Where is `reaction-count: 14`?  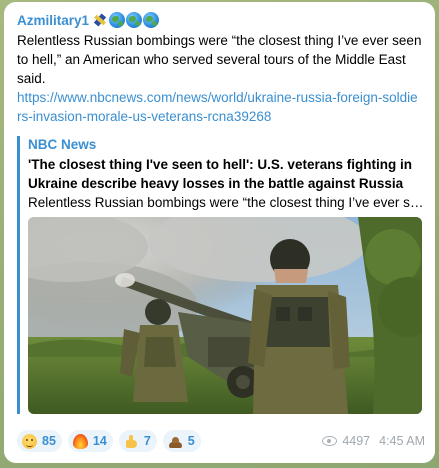
reaction-count: 14 is located at coordinates (99, 441).